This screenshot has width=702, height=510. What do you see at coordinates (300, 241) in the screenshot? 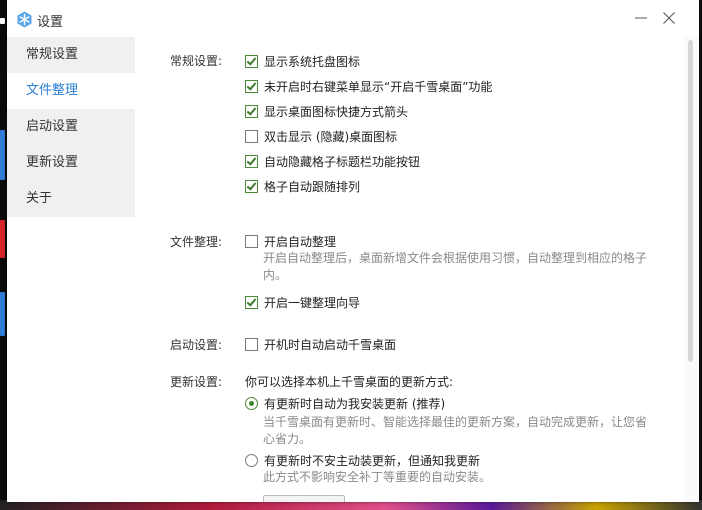
I see `auto-organize-label: 开启自动整理` at bounding box center [300, 241].